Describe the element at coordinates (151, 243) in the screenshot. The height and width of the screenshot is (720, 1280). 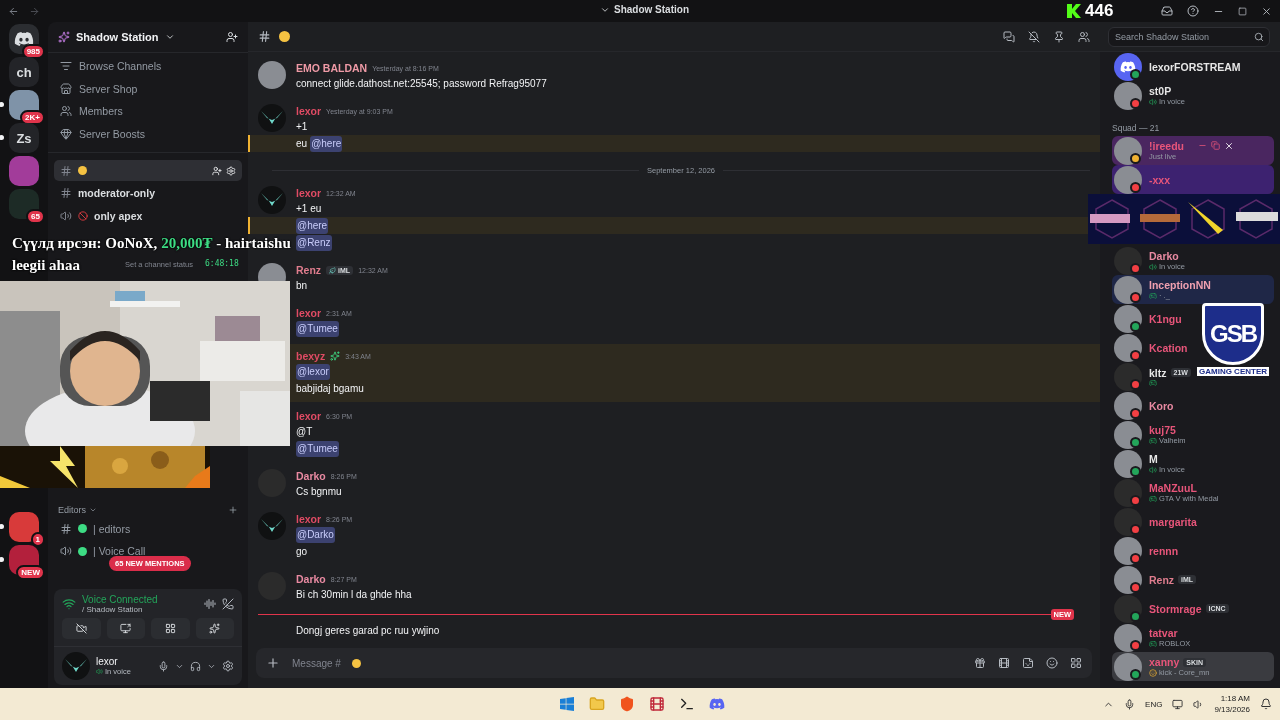
I see `donation-alert-text: Сүүлд ирсэн: OoNoX, 20,000₮ - hairtaishu` at that location.